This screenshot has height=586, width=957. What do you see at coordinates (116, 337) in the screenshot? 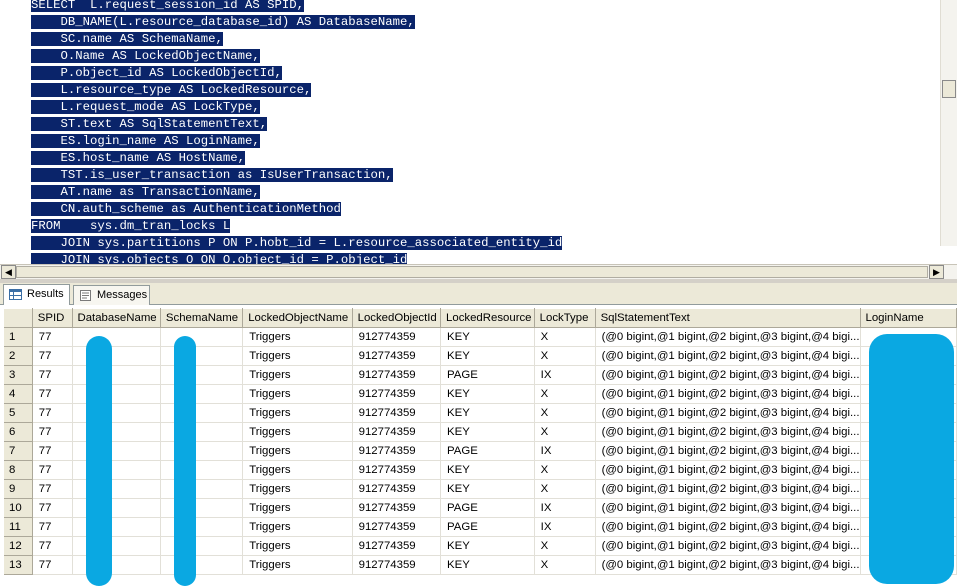
I see `cell-database-name` at bounding box center [116, 337].